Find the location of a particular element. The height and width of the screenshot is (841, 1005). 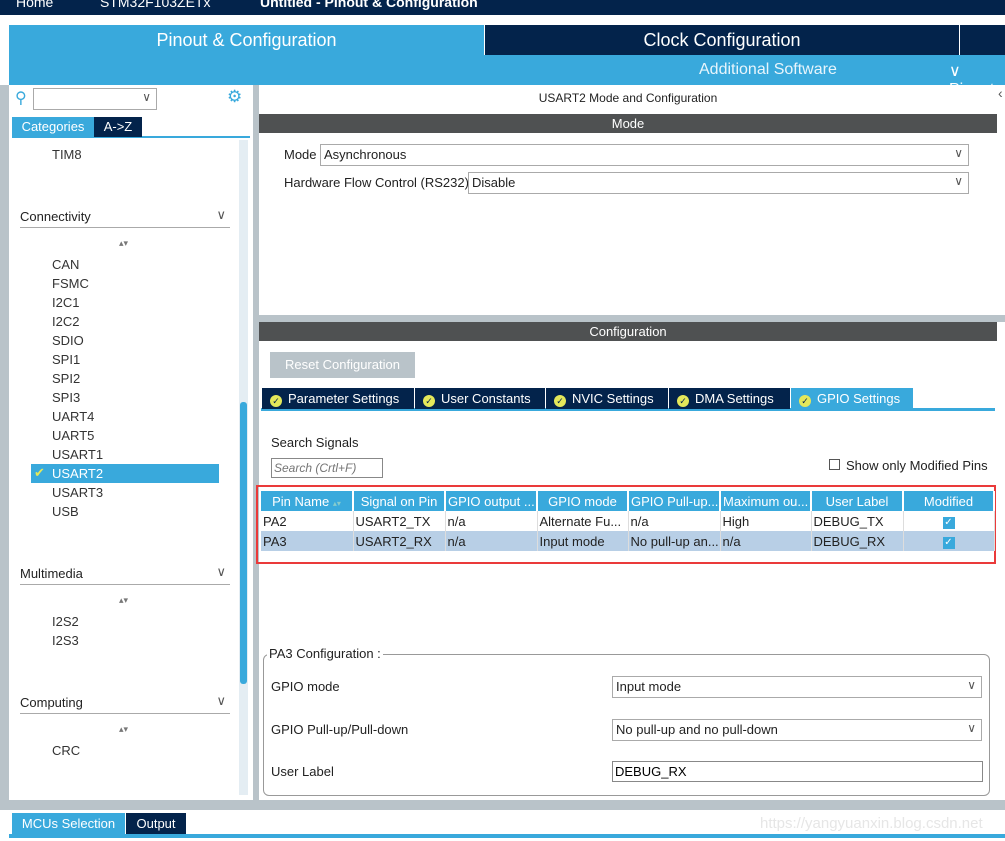

list-item-label: UART5 is located at coordinates (73, 435).